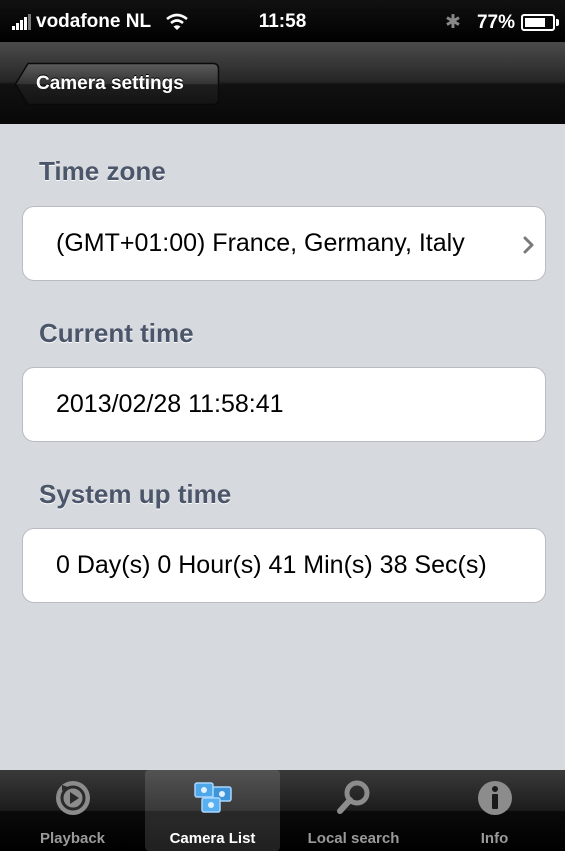  What do you see at coordinates (528, 245) in the screenshot?
I see `chevron-right-icon` at bounding box center [528, 245].